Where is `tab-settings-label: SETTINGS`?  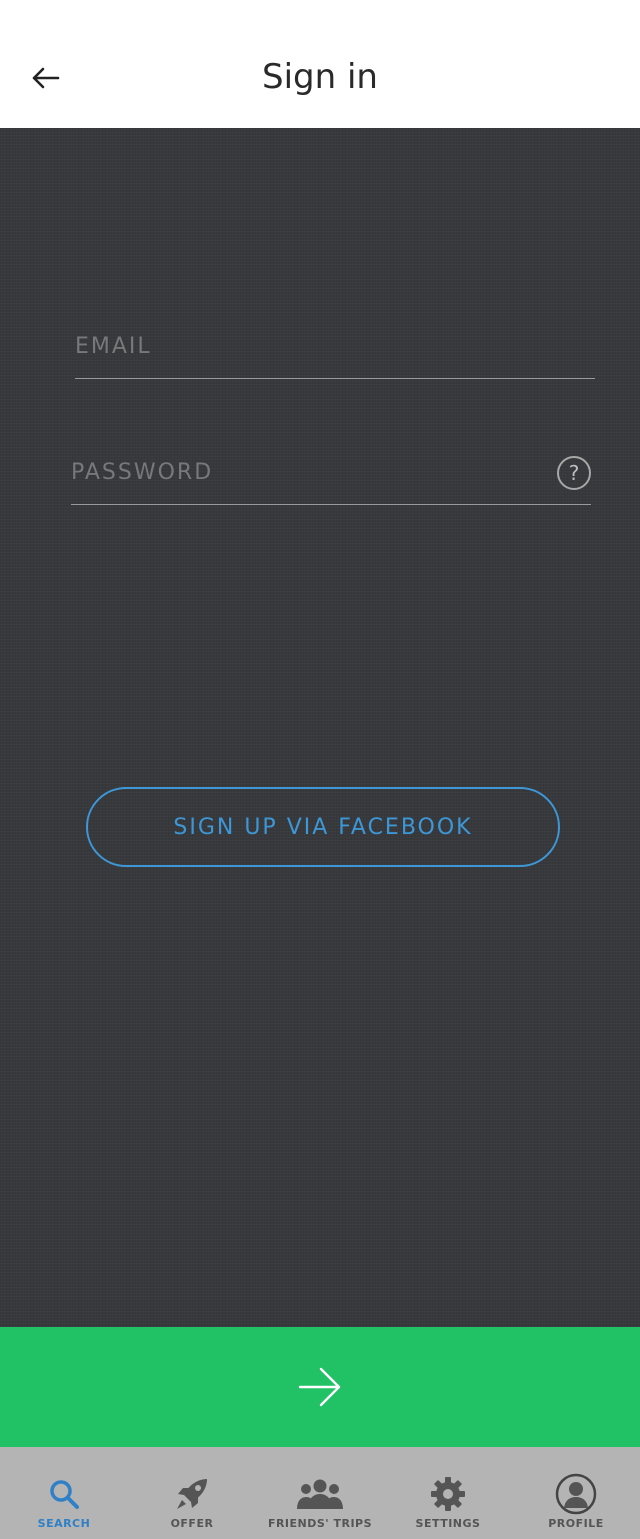 tab-settings-label: SETTINGS is located at coordinates (448, 1523).